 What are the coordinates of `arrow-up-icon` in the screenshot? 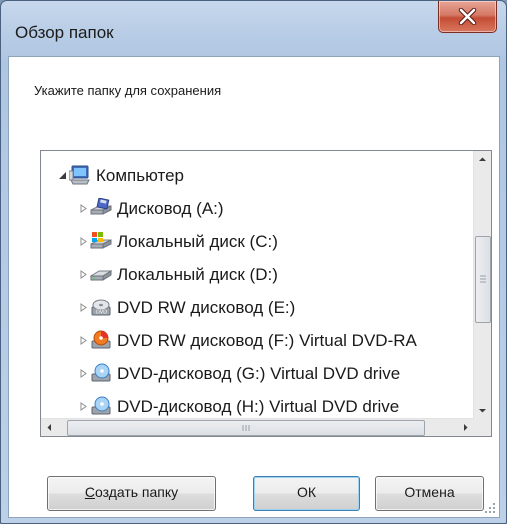 It's located at (482, 159).